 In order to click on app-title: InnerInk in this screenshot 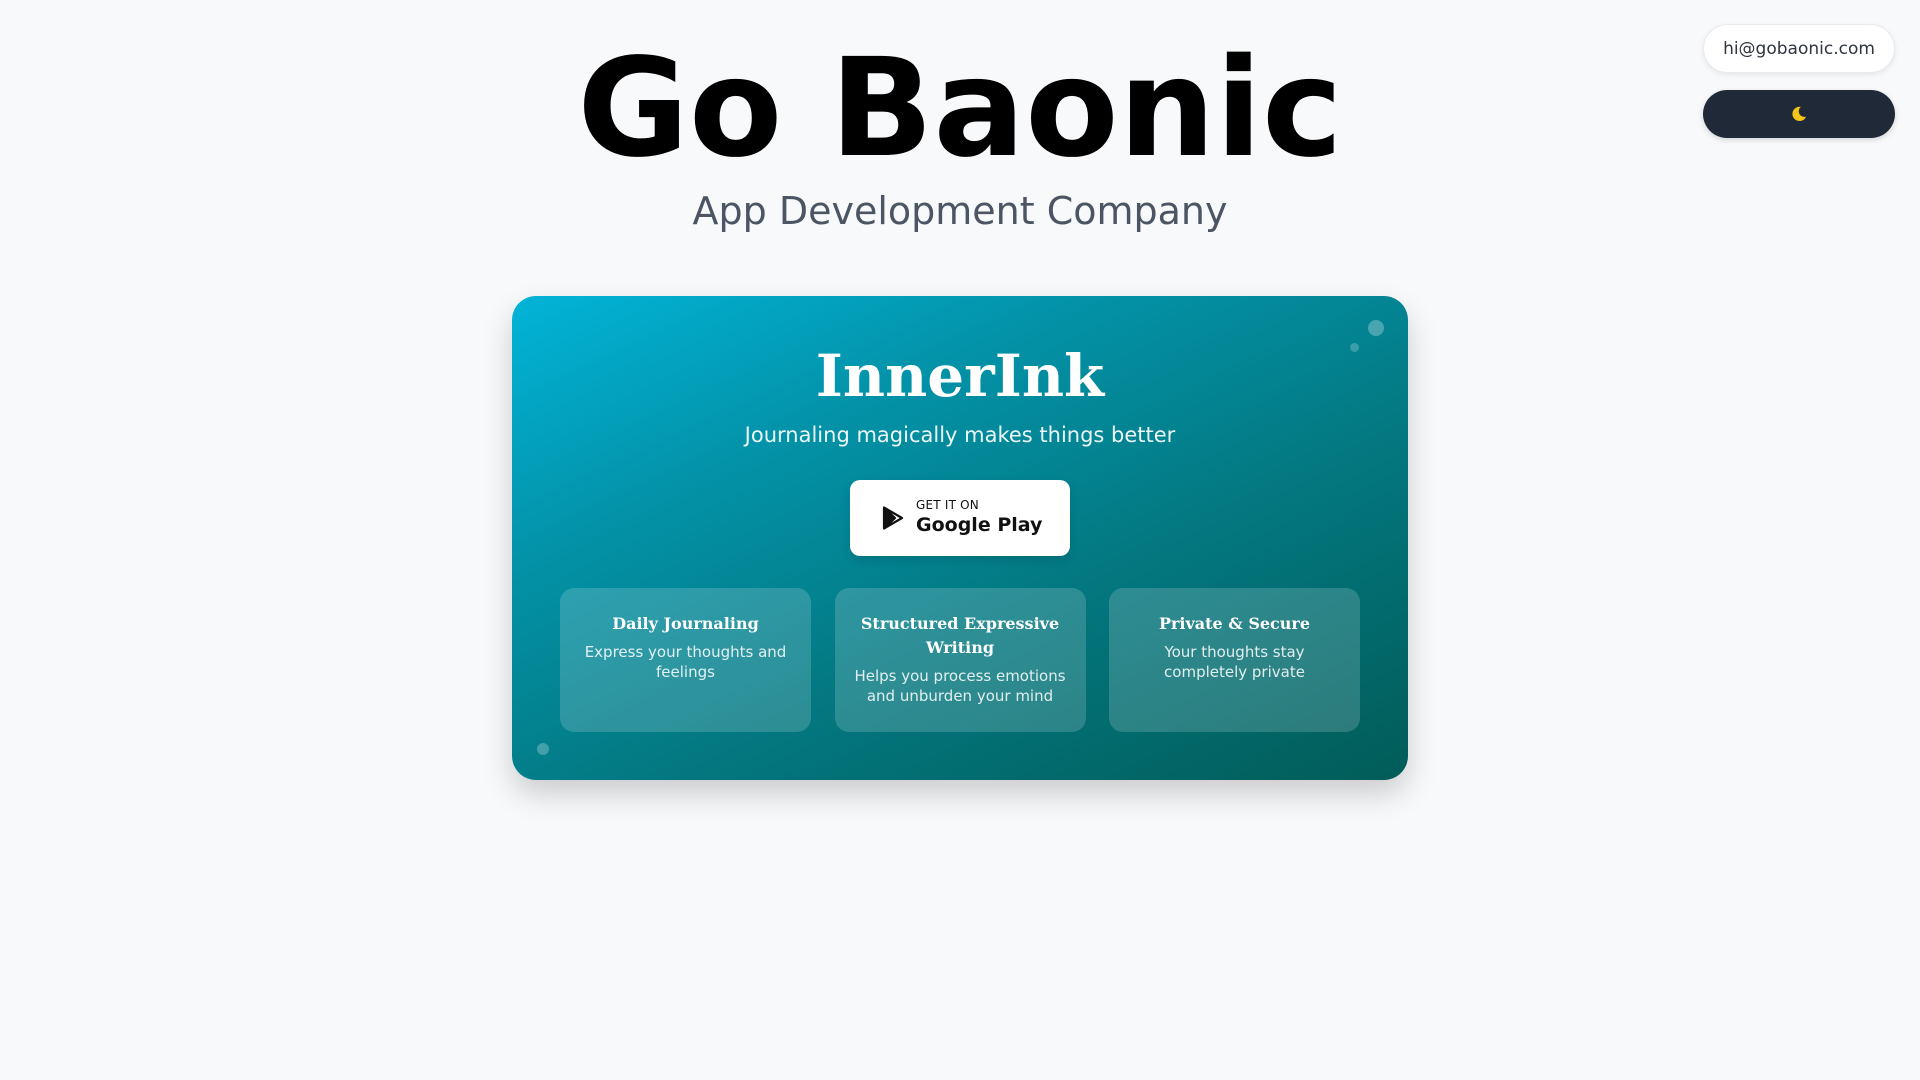, I will do `click(960, 376)`.